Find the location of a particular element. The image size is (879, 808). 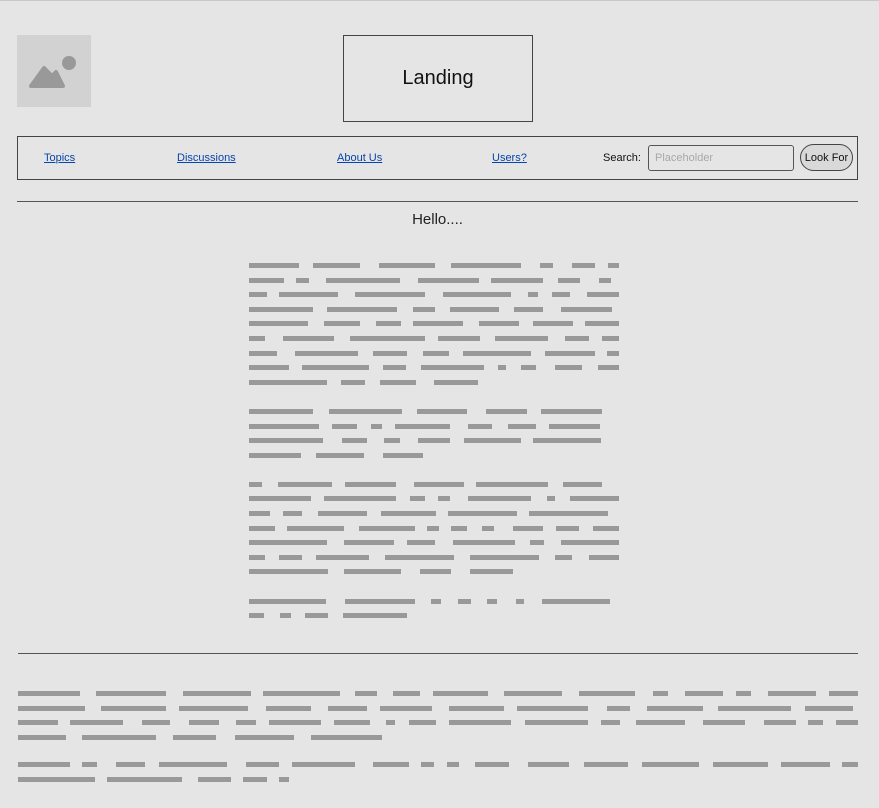

search-input is located at coordinates (721, 158).